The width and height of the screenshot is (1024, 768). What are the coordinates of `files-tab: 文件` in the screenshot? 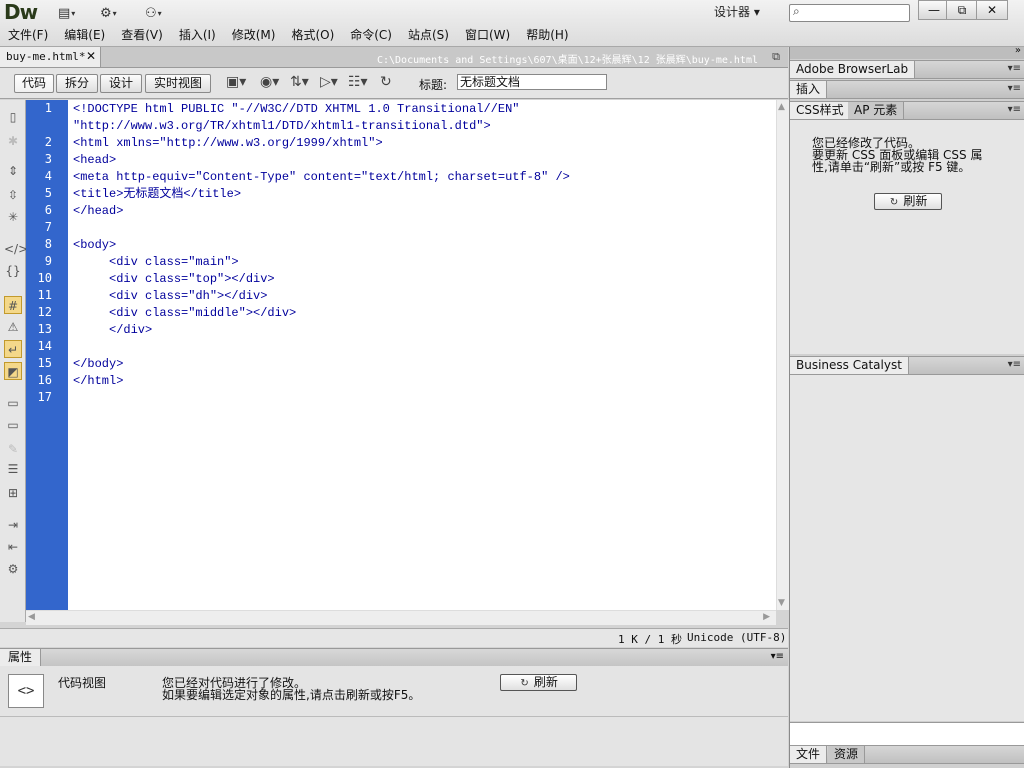 It's located at (809, 754).